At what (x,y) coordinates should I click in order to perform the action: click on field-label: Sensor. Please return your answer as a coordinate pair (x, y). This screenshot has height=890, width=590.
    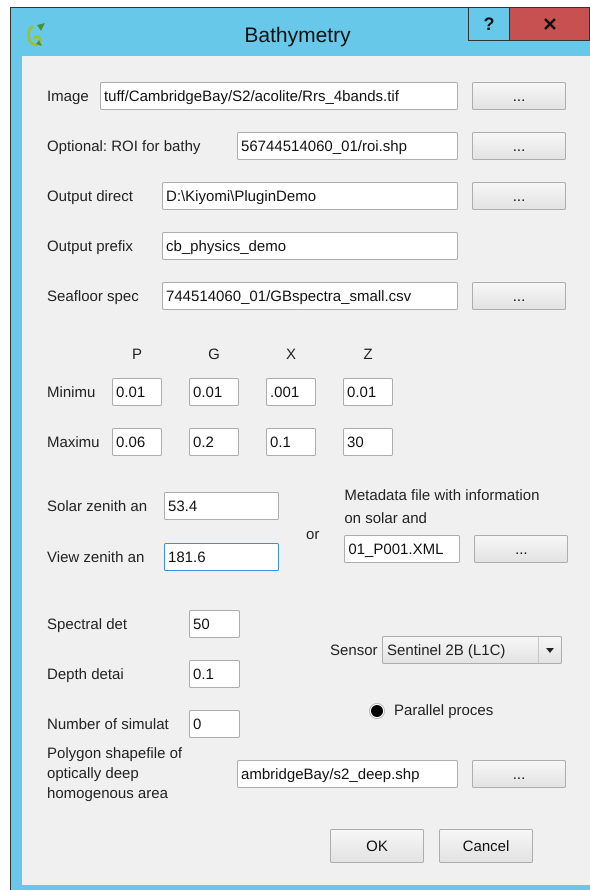
    Looking at the image, I should click on (354, 650).